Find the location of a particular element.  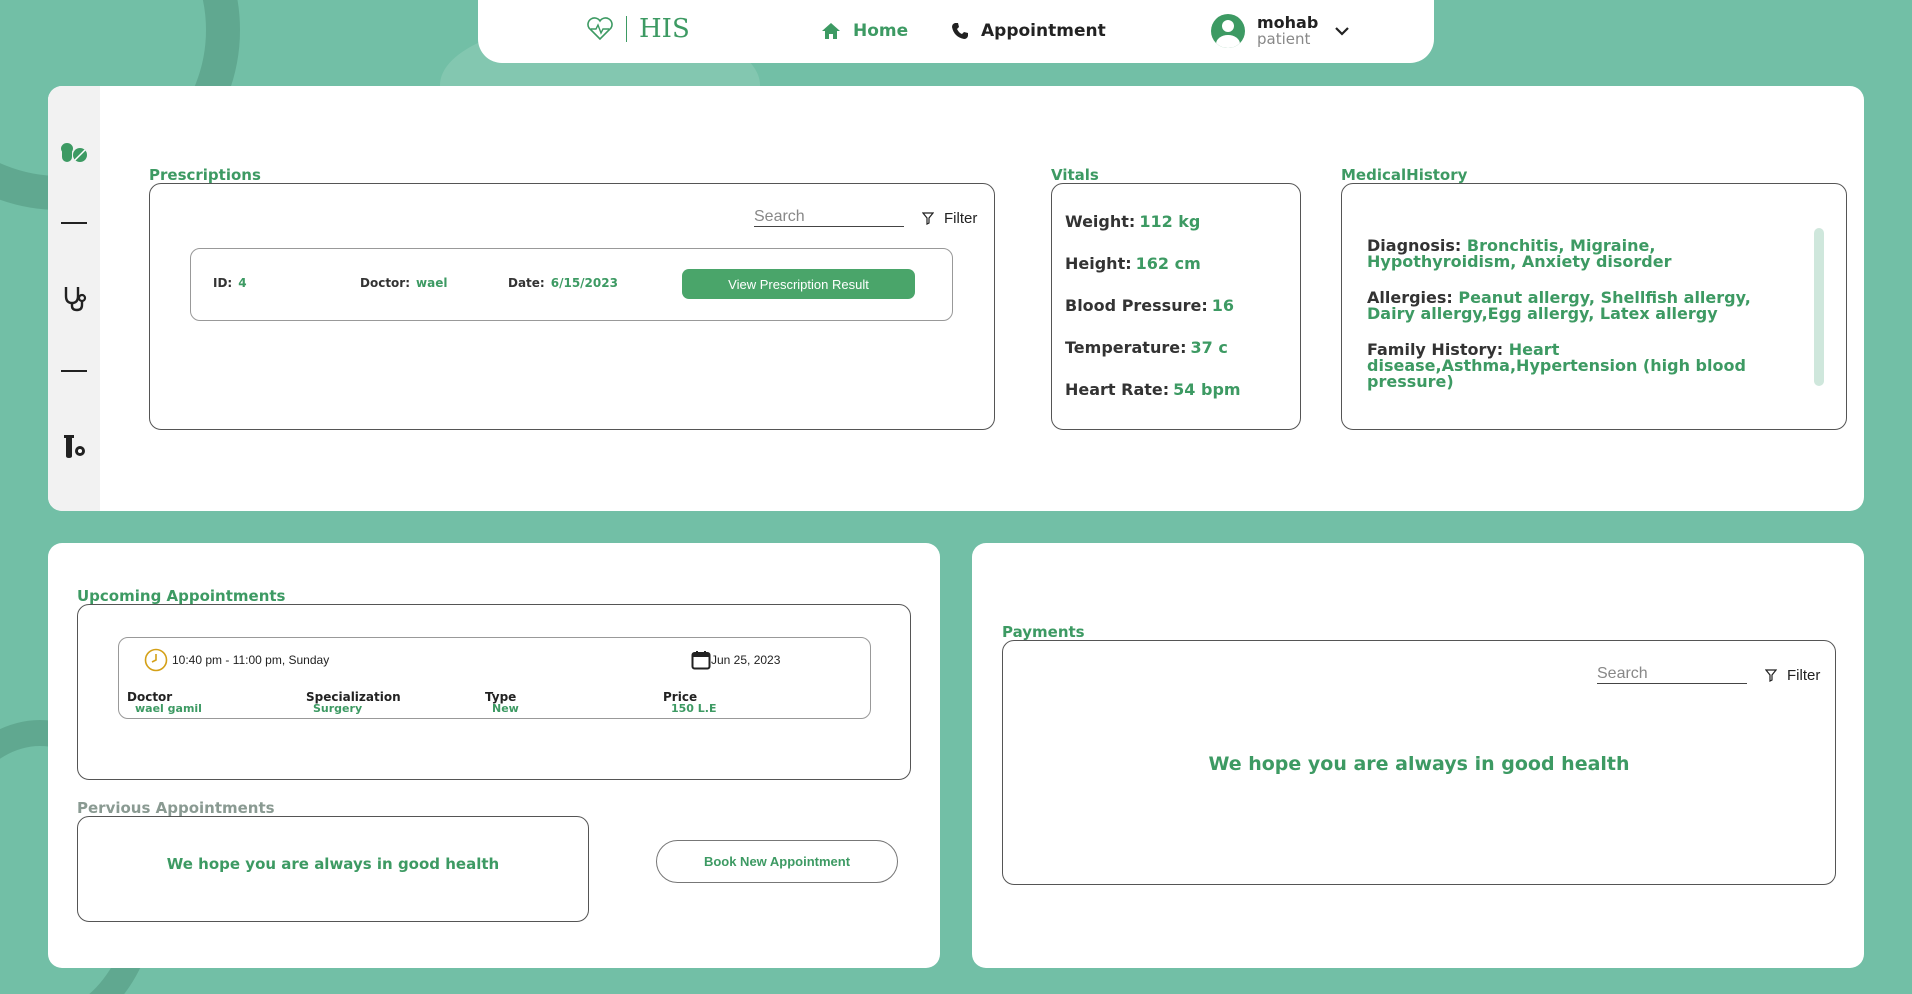

calendar-icon is located at coordinates (701, 660).